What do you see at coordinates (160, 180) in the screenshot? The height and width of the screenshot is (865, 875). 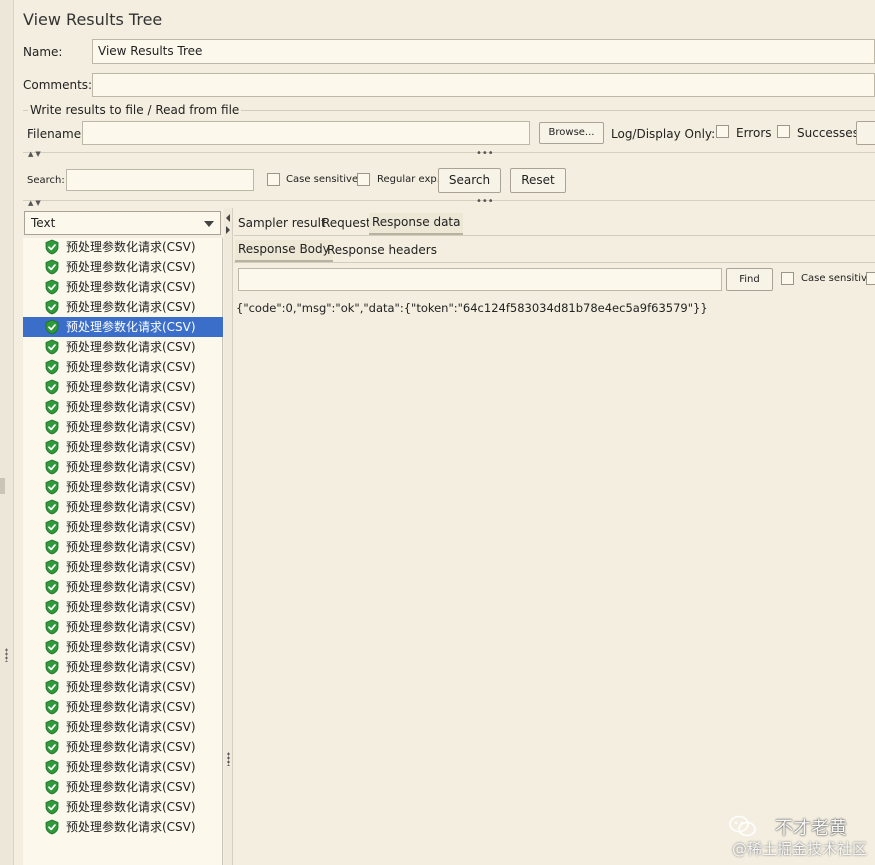 I see `search-input` at bounding box center [160, 180].